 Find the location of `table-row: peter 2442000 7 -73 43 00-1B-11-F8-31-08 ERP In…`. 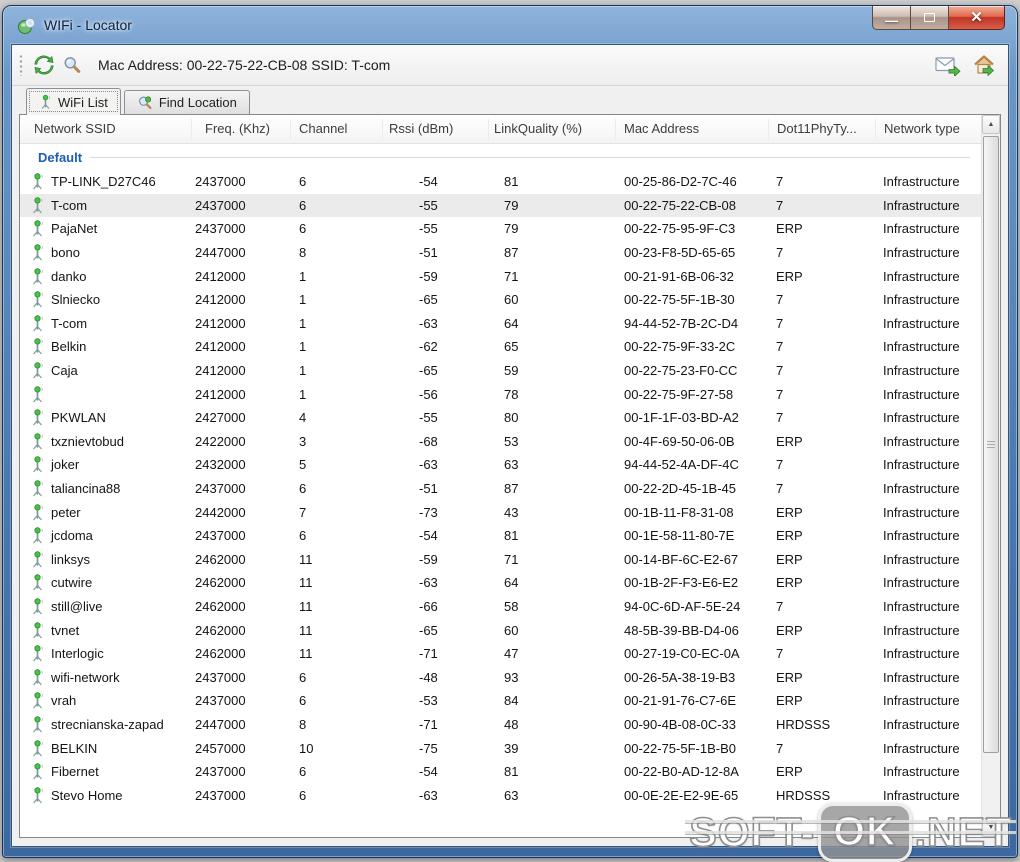

table-row: peter 2442000 7 -73 43 00-1B-11-F8-31-08 ERP In… is located at coordinates (501, 512).